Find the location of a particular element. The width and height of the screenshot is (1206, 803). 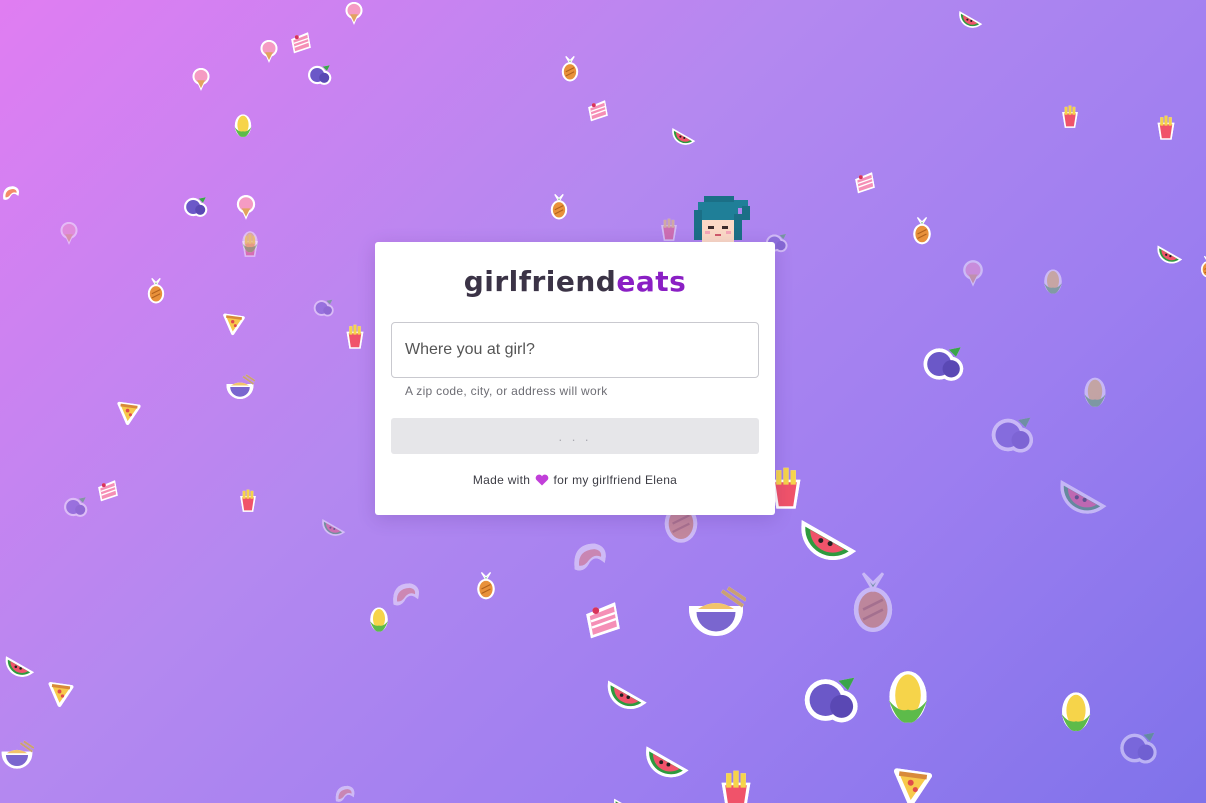

app-logo: girlfriendeats is located at coordinates (575, 282).